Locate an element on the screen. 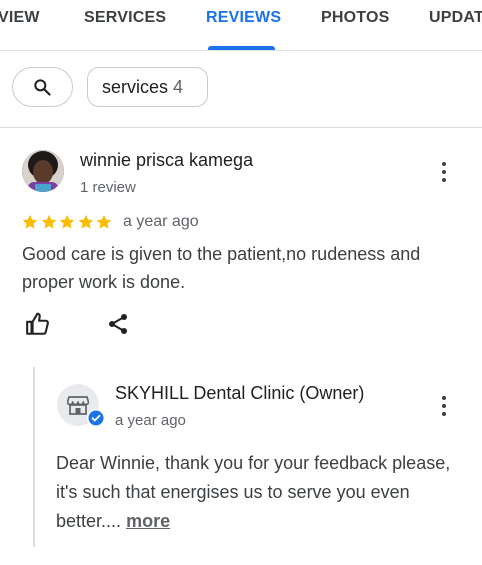 The image size is (482, 565). tab-photos: PHOTOS is located at coordinates (355, 18).